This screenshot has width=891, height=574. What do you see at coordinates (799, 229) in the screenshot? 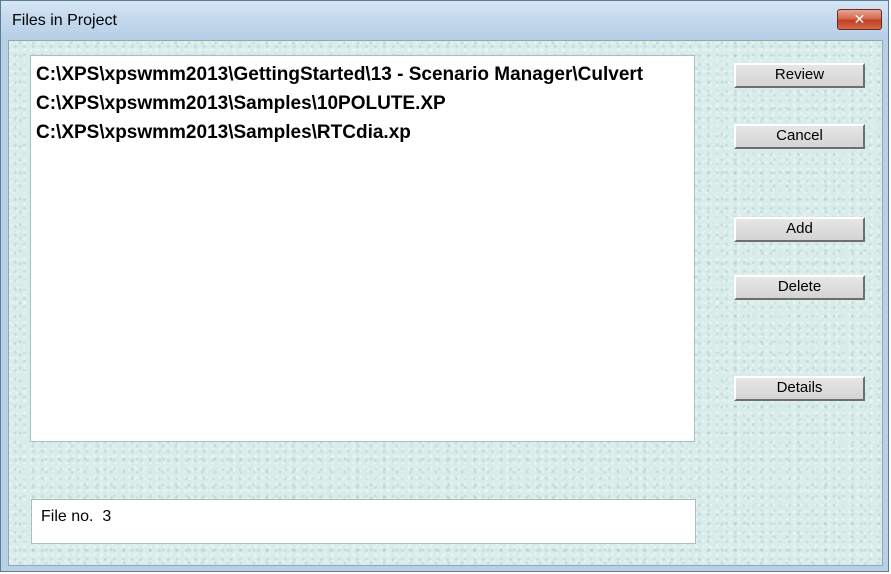
I see `add-button: Add` at bounding box center [799, 229].